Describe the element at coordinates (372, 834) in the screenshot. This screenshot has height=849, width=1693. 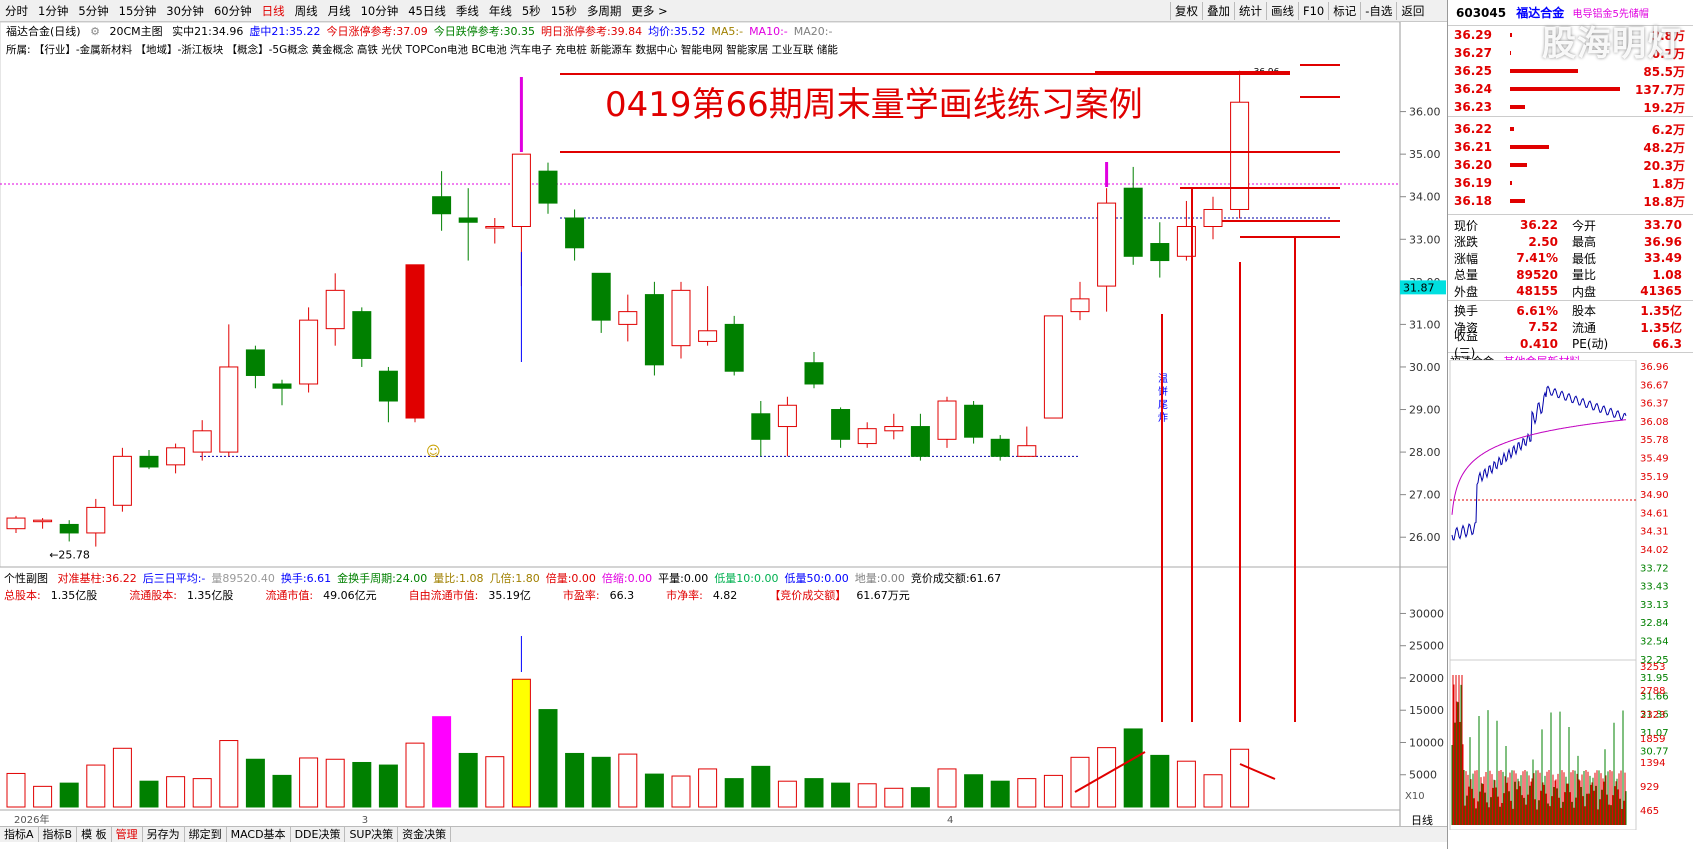
I see `indicator-tab: SUP决策` at that location.